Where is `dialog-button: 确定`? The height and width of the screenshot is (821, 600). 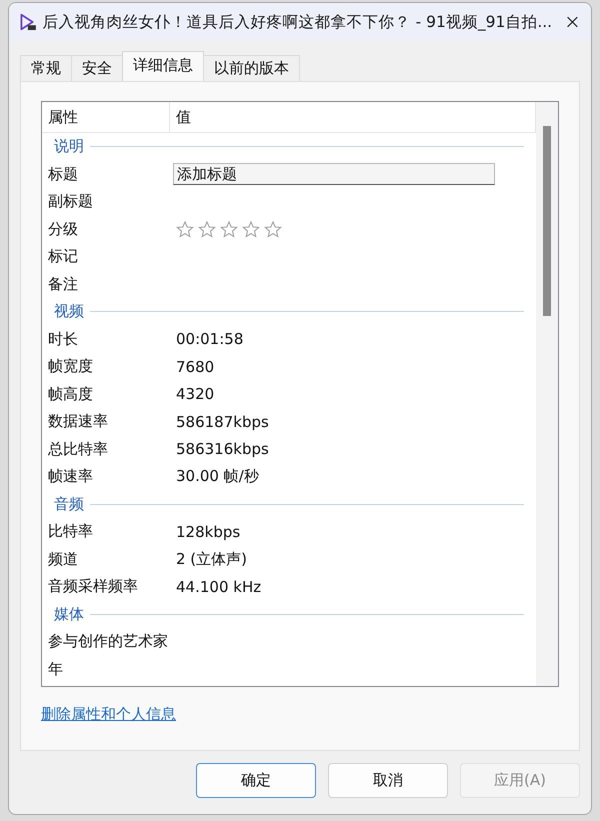 dialog-button: 确定 is located at coordinates (256, 780).